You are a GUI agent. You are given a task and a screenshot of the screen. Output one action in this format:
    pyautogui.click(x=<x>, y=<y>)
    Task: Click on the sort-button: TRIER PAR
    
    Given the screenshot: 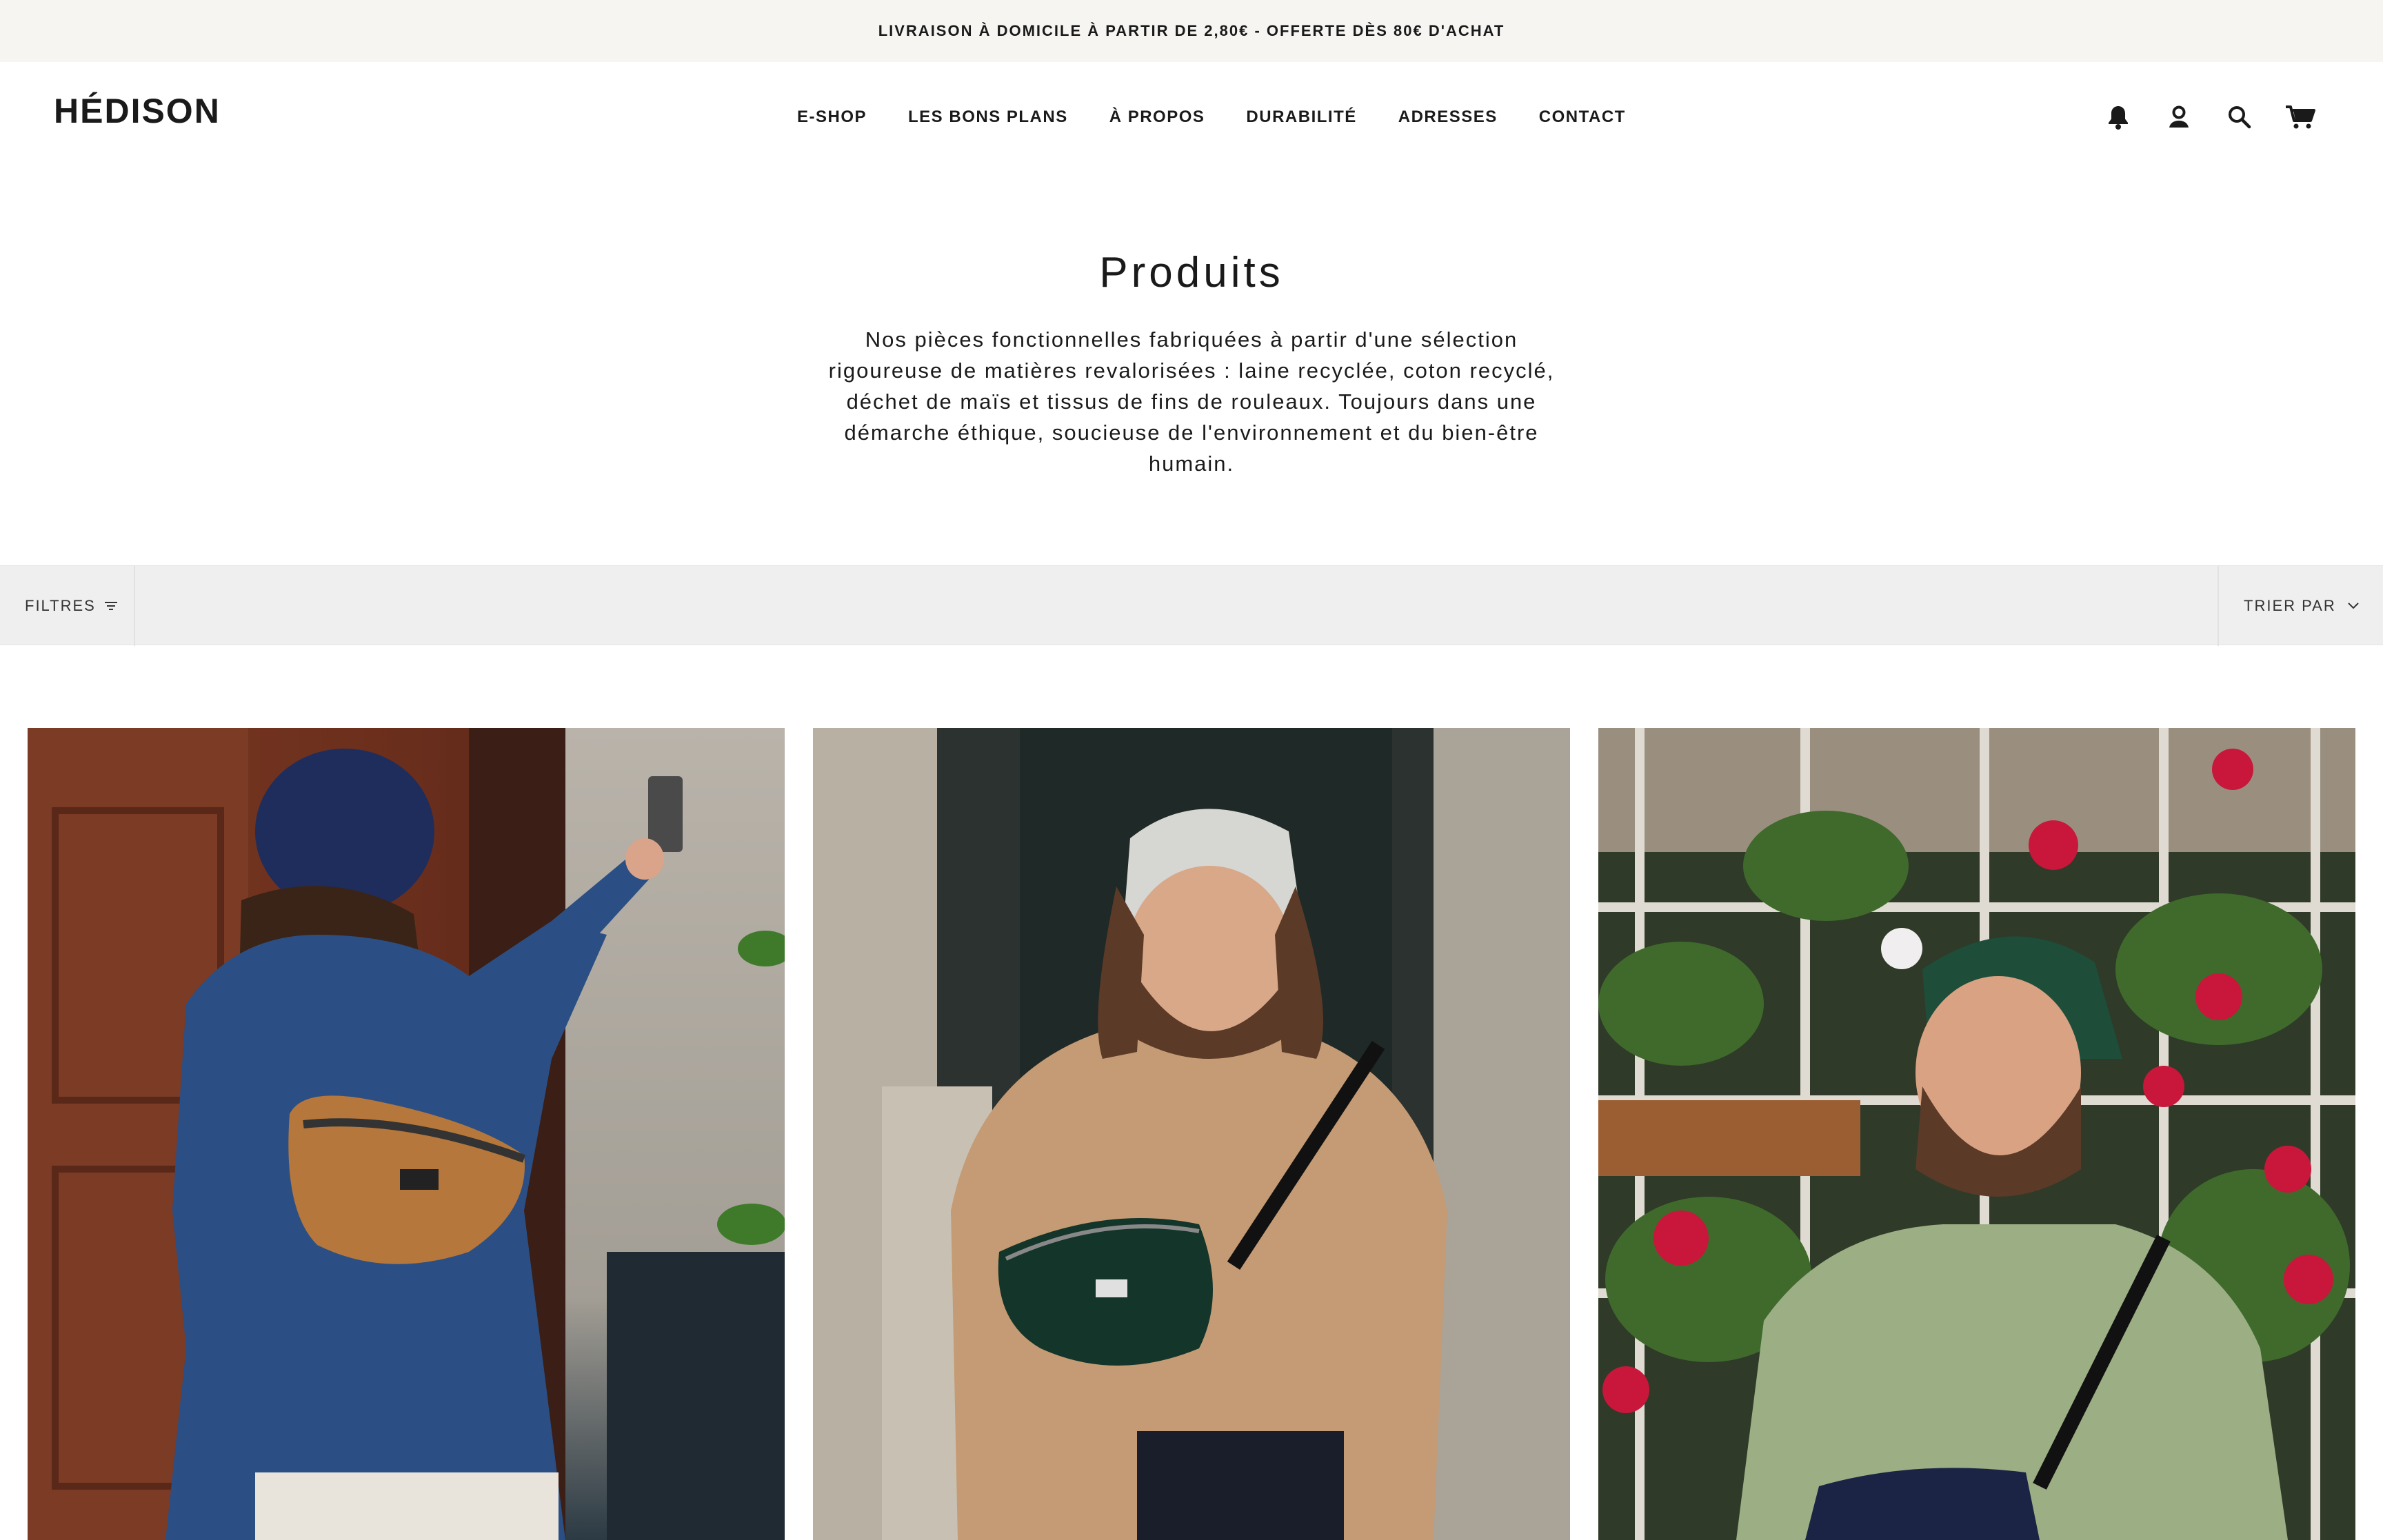 What is the action you would take?
    pyautogui.click(x=2300, y=606)
    